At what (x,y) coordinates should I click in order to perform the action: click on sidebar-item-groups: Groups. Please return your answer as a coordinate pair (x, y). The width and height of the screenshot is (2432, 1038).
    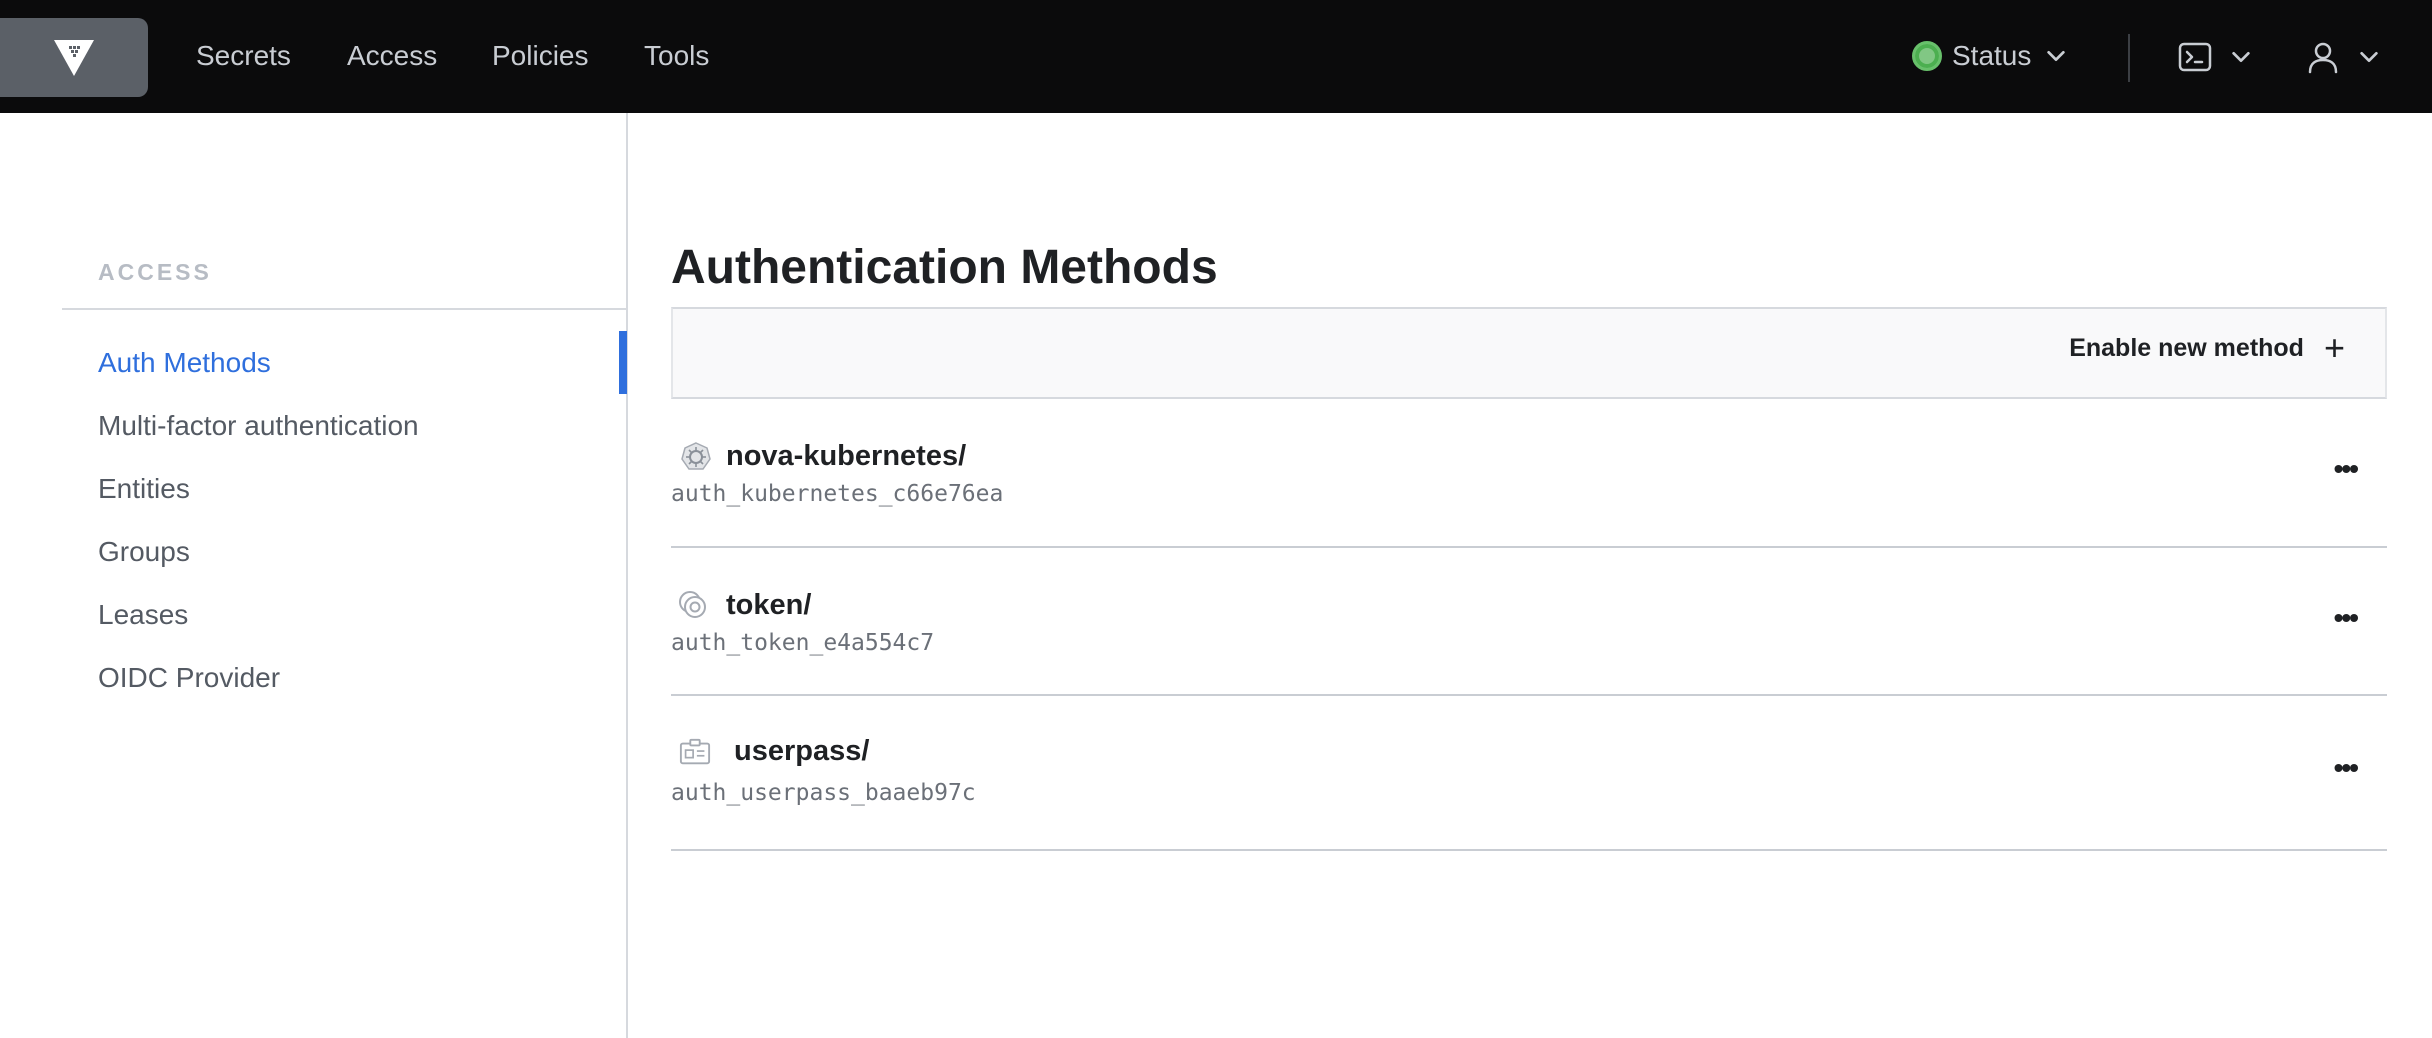
    Looking at the image, I should click on (144, 552).